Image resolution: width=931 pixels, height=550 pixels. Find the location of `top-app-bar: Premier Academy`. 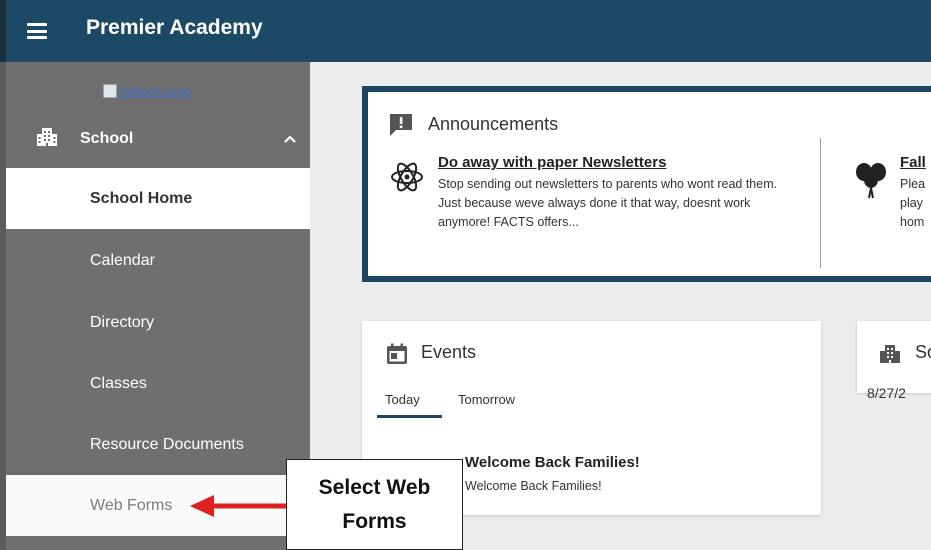

top-app-bar: Premier Academy is located at coordinates (465, 31).